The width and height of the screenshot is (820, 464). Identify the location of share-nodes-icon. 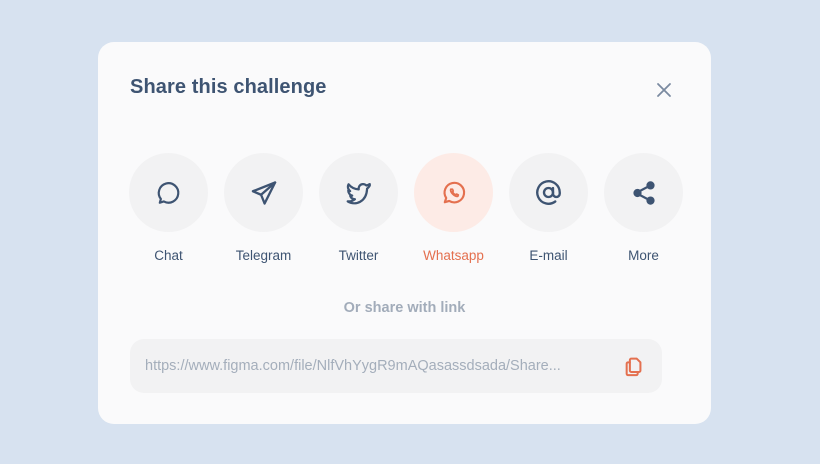
(643, 192).